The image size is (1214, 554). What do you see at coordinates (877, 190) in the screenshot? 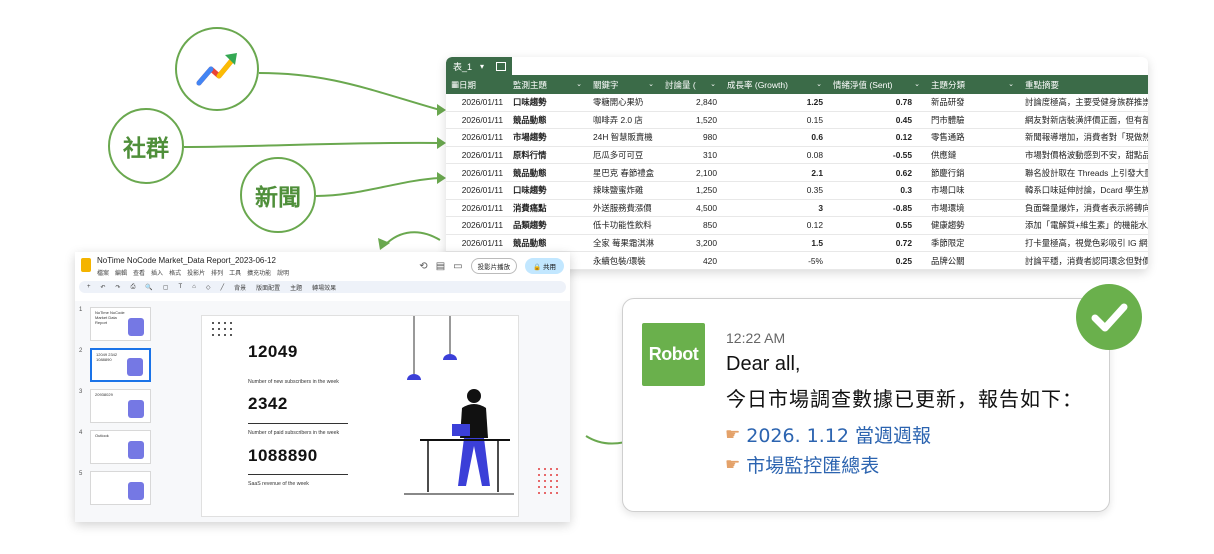
I see `table-cell: 0.3` at bounding box center [877, 190].